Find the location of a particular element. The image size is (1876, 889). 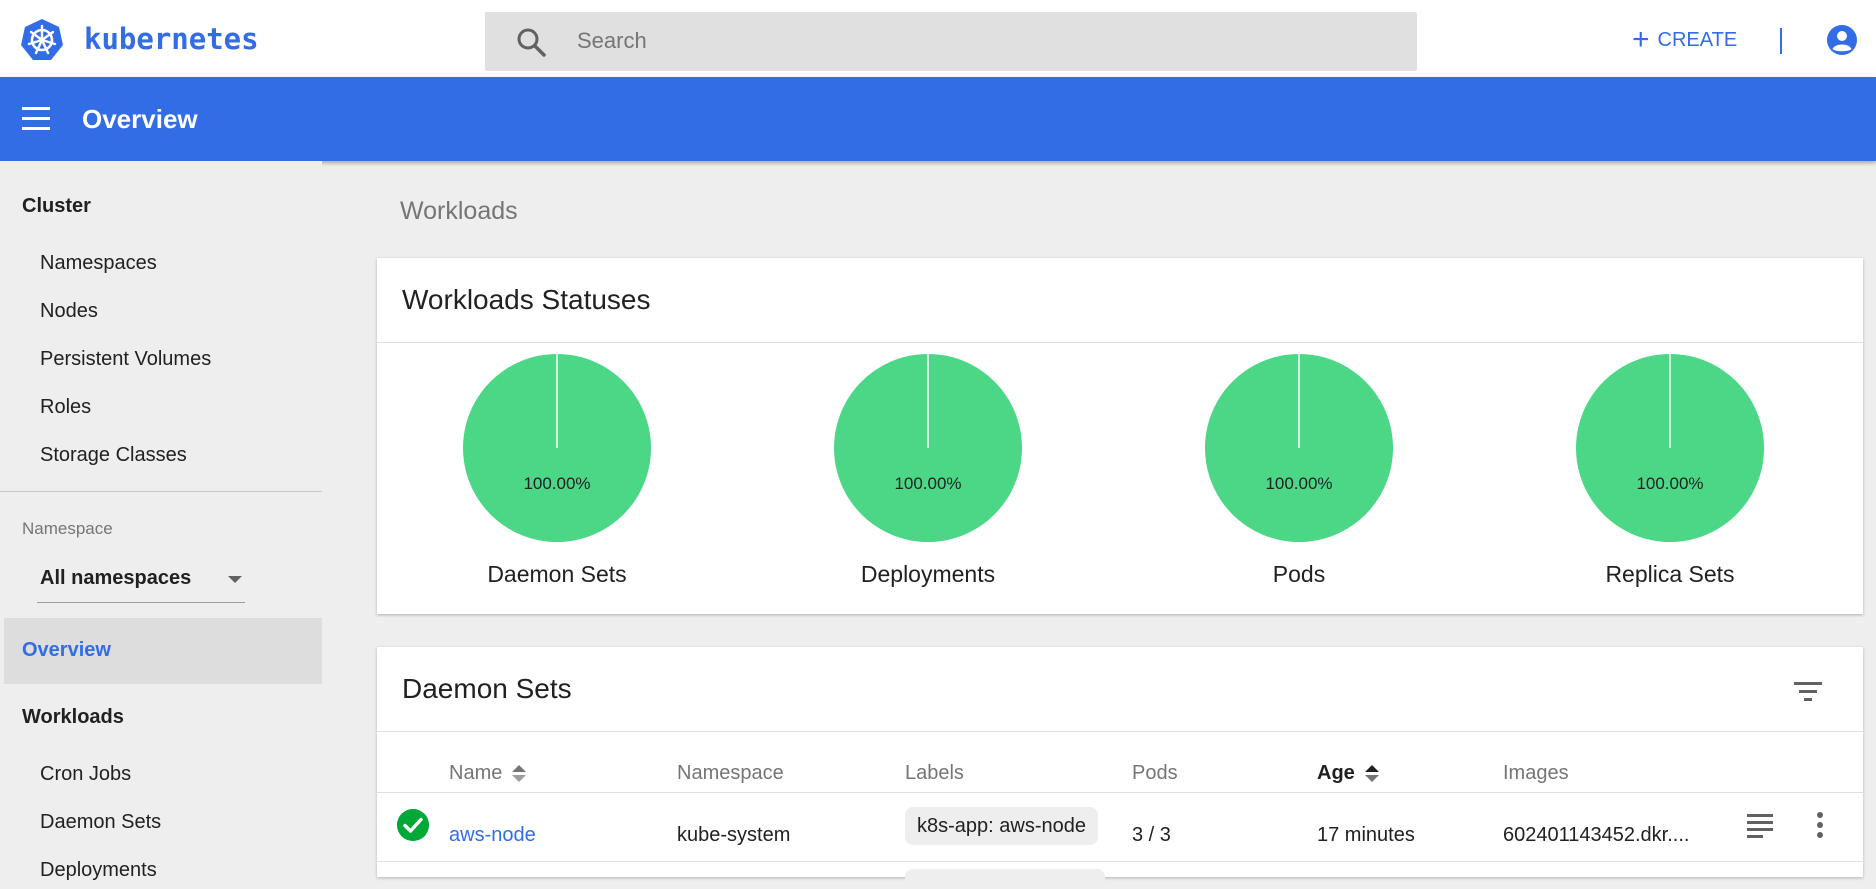

column-header-namespace: Namespace is located at coordinates (730, 773).